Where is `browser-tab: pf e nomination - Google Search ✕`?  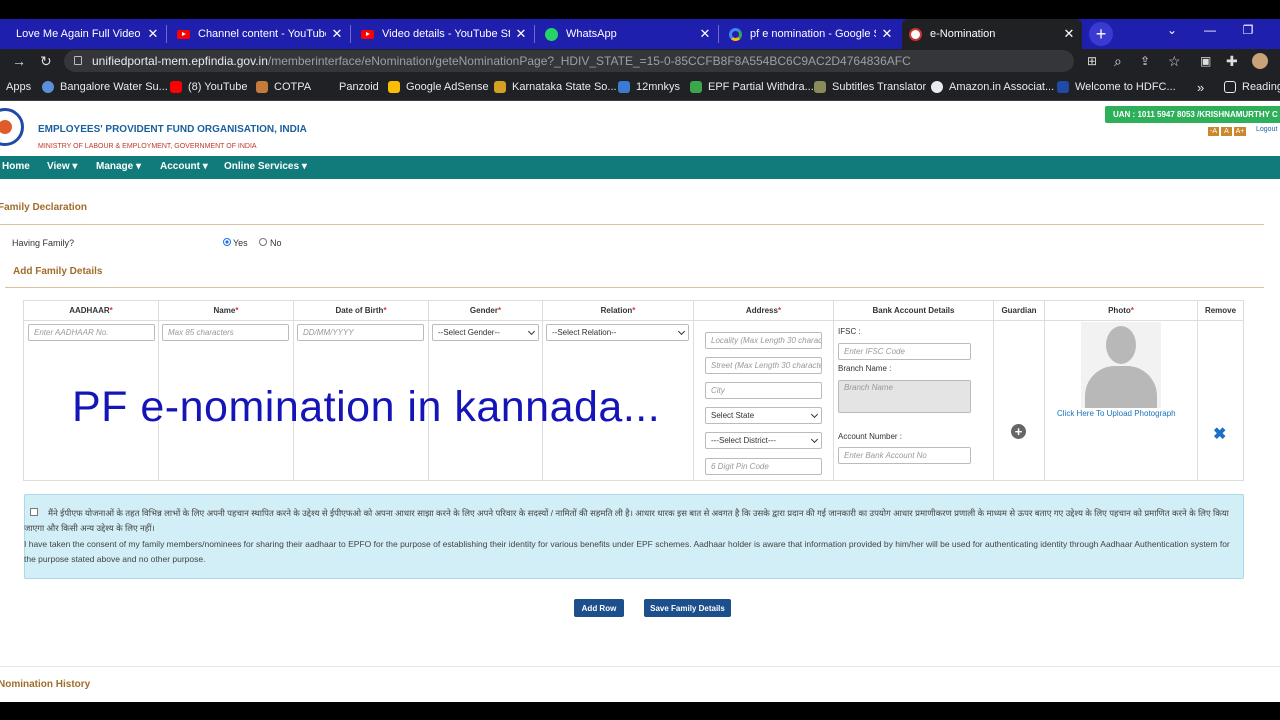 browser-tab: pf e nomination - Google Search ✕ is located at coordinates (811, 34).